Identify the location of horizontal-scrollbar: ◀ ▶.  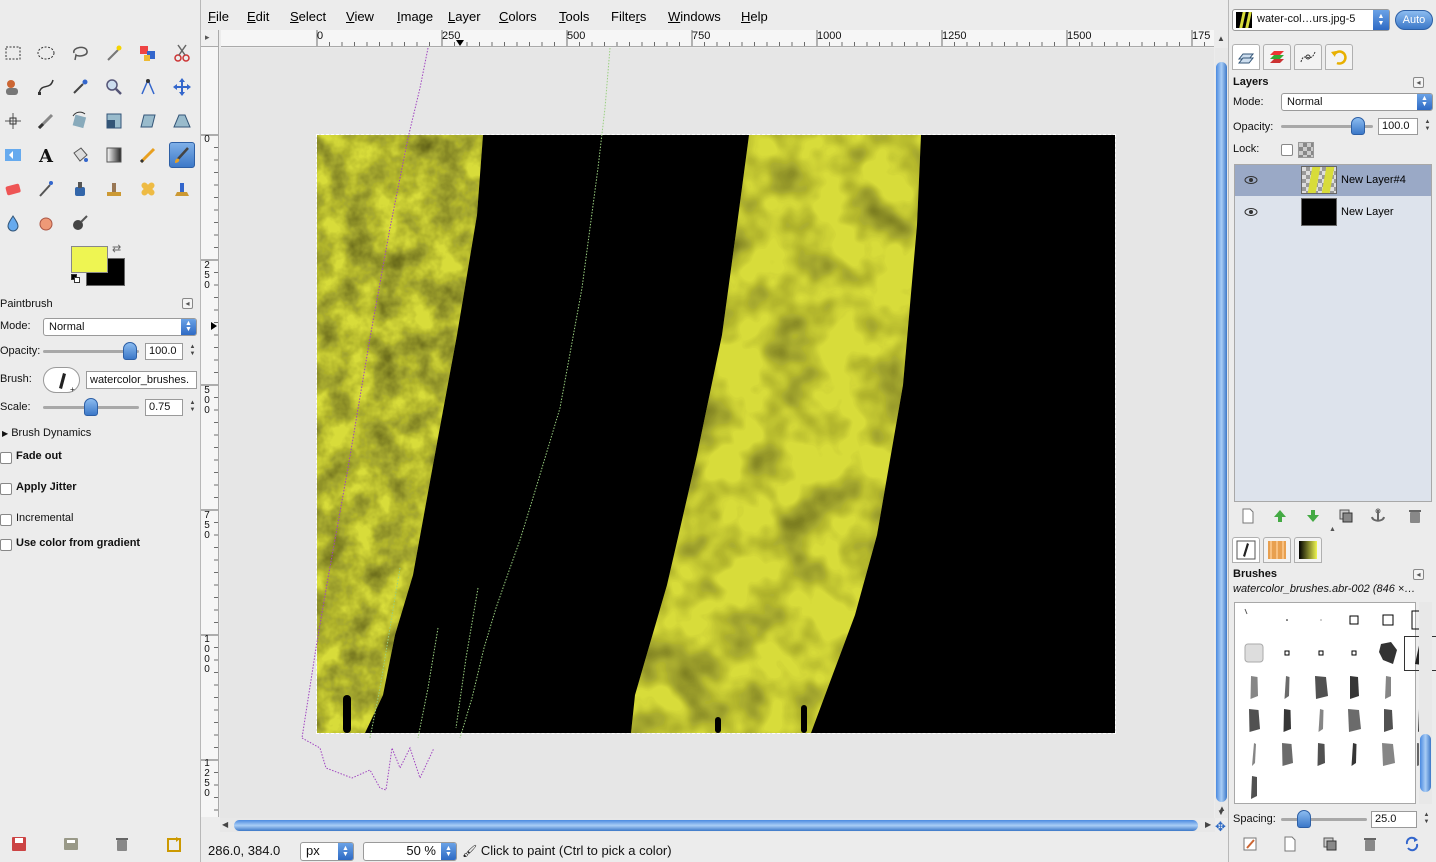
(717, 825).